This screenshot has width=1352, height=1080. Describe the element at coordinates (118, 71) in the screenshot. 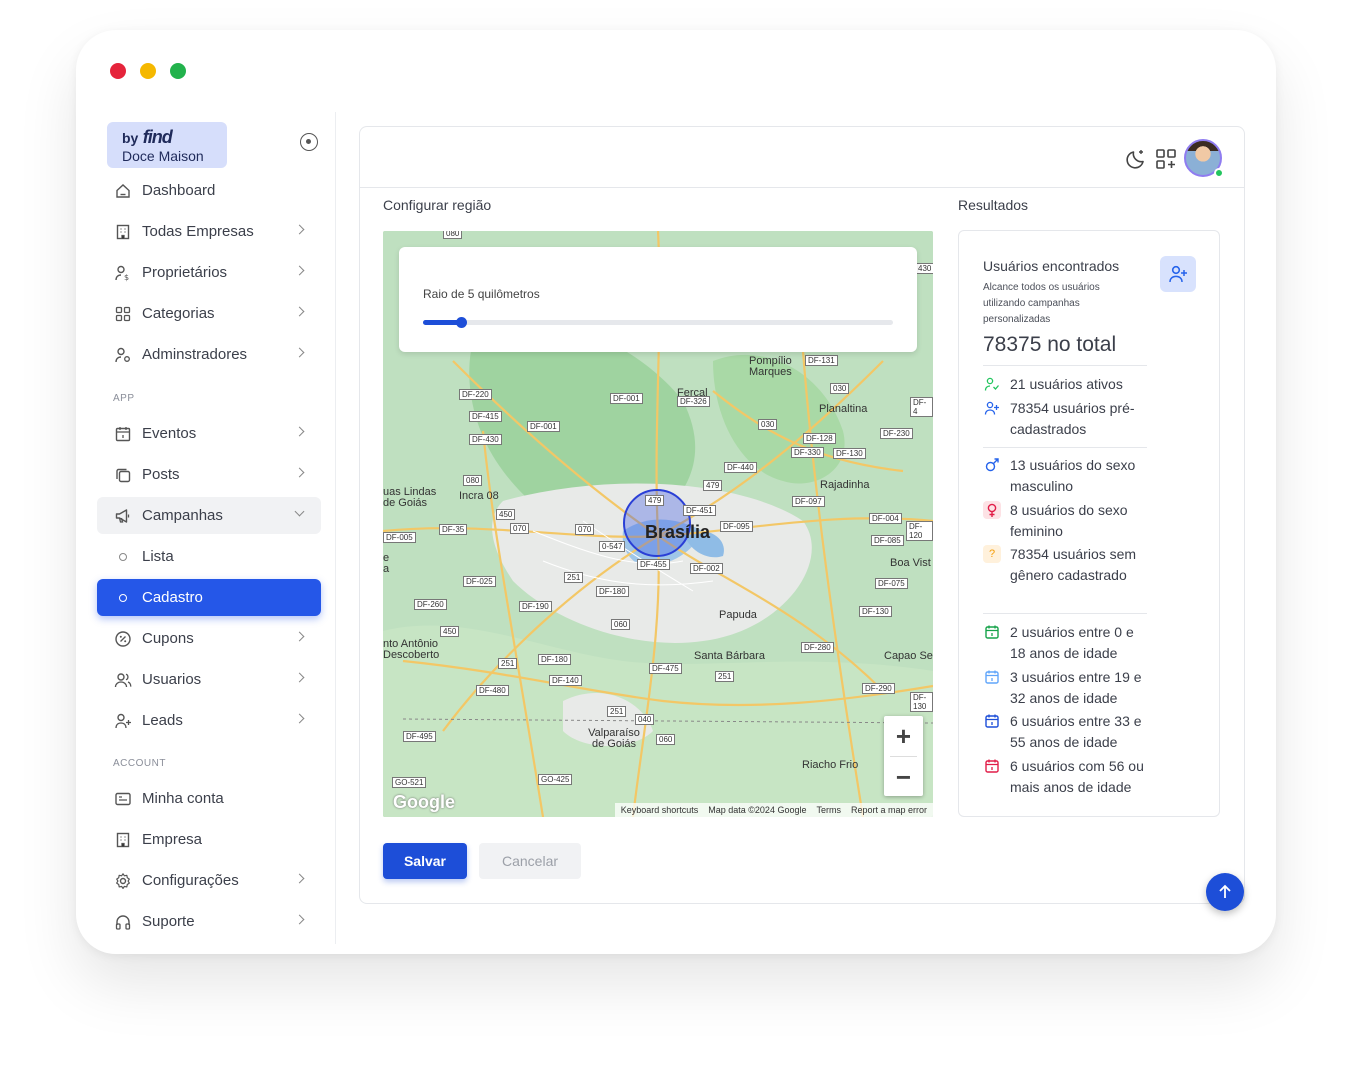

I see `close-dot` at that location.